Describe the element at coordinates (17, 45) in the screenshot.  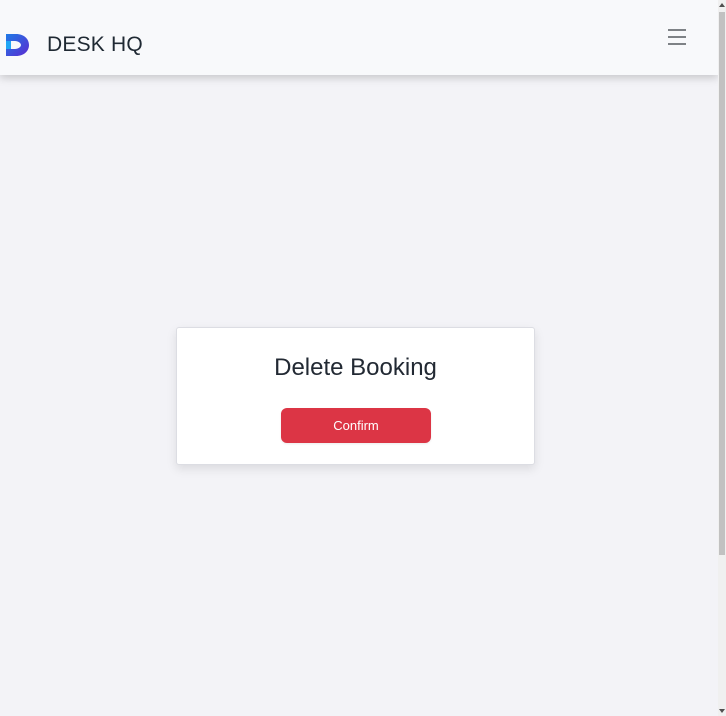
I see `desk-hq-logo-icon` at that location.